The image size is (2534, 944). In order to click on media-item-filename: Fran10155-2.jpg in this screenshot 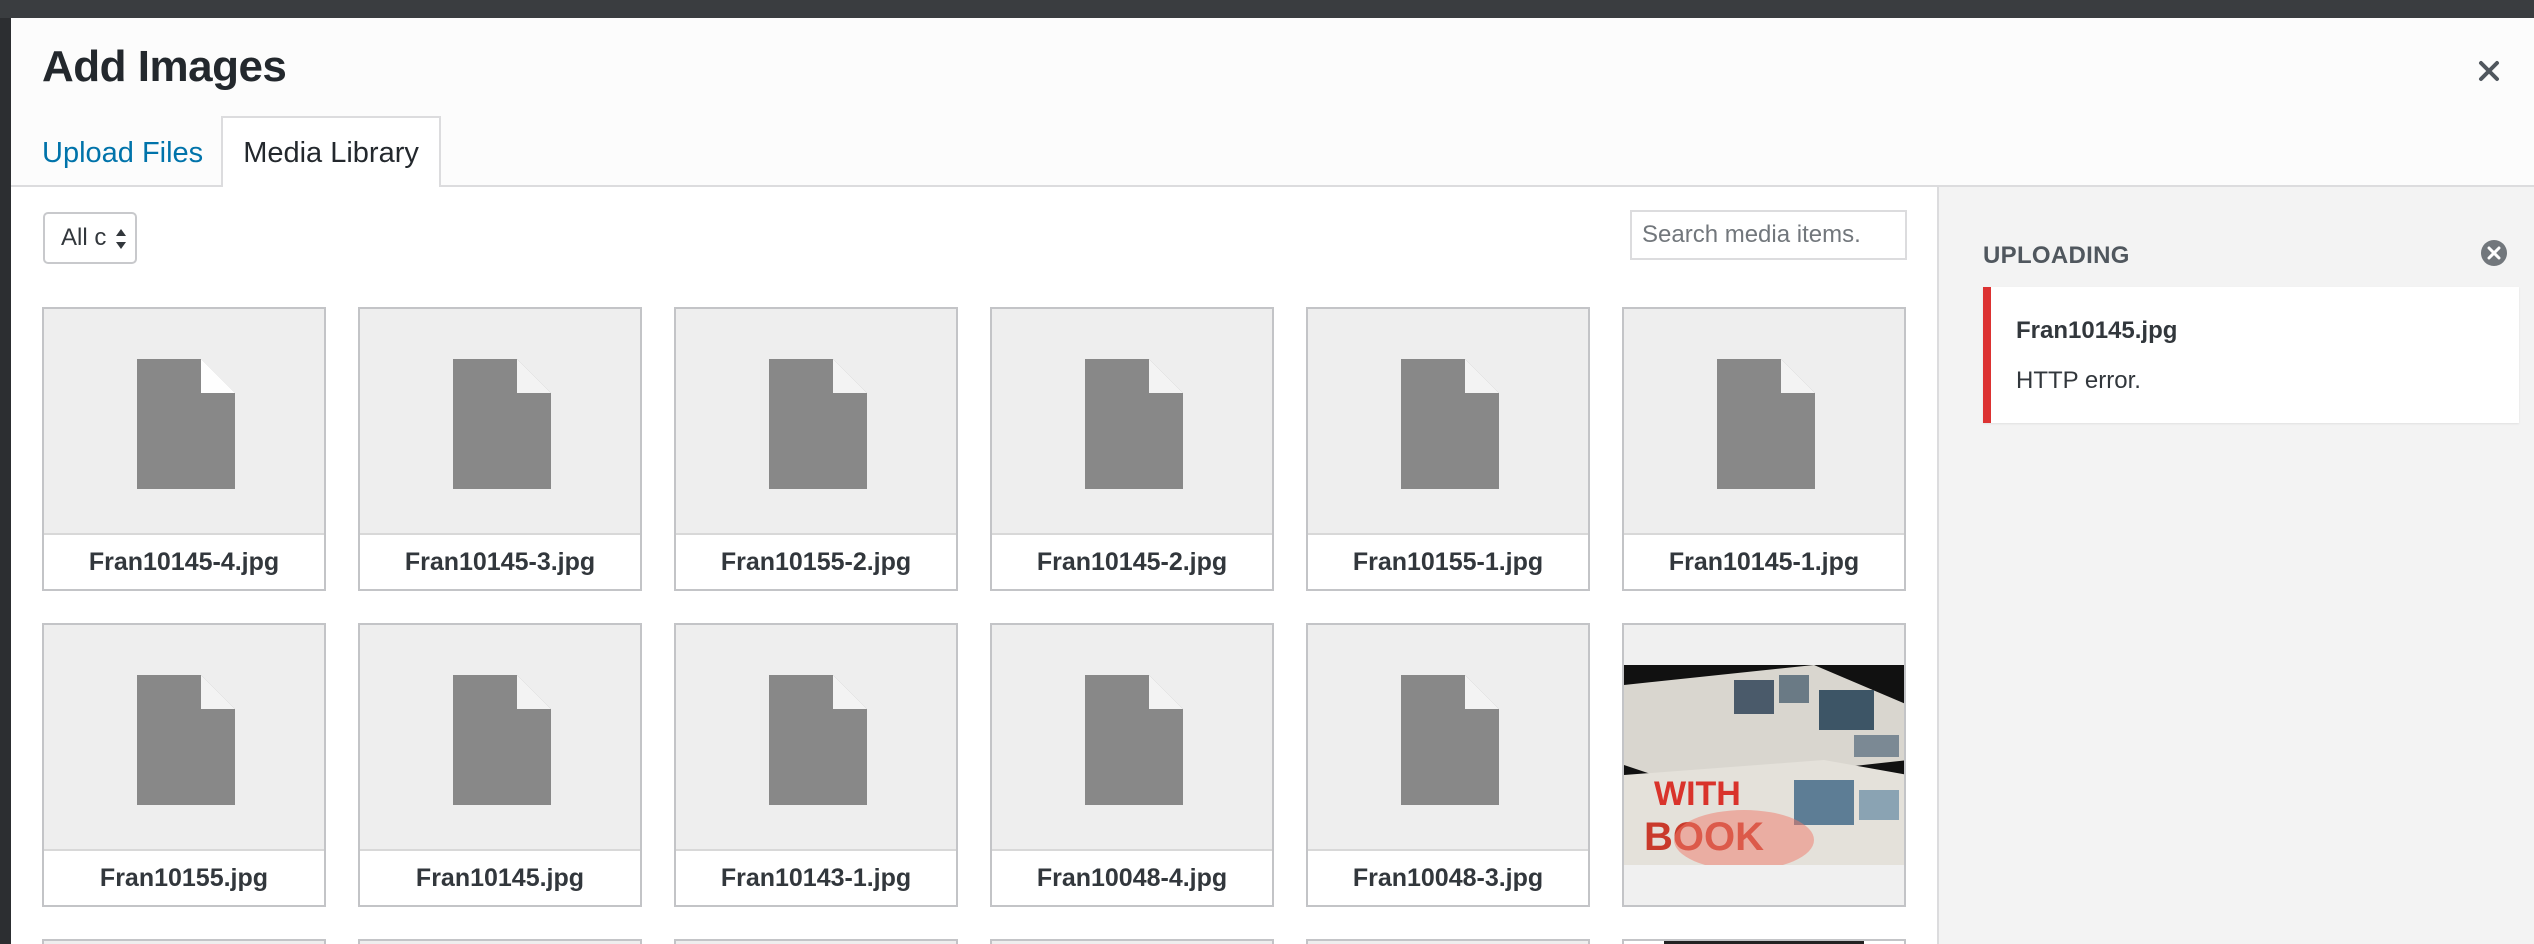, I will do `click(816, 561)`.